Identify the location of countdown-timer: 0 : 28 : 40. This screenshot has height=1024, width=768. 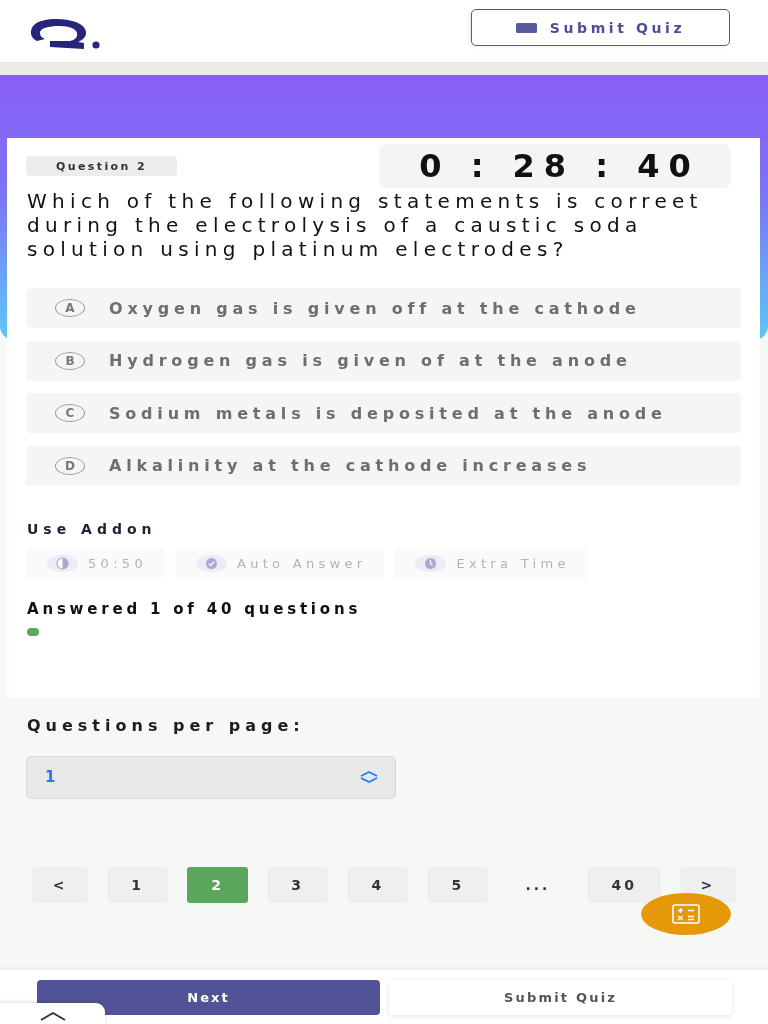
(555, 166).